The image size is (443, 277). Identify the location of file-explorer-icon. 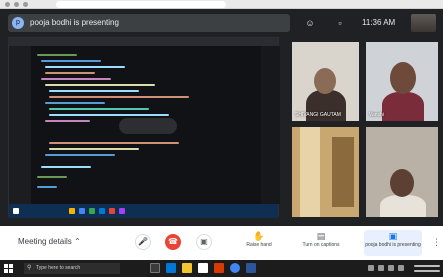
(187, 268).